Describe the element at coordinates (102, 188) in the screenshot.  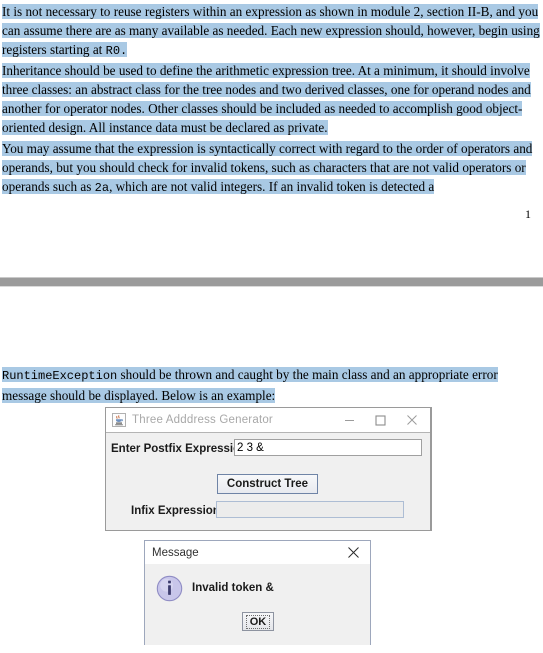
I see `paragraph-3-run-2-code: 2a` at that location.